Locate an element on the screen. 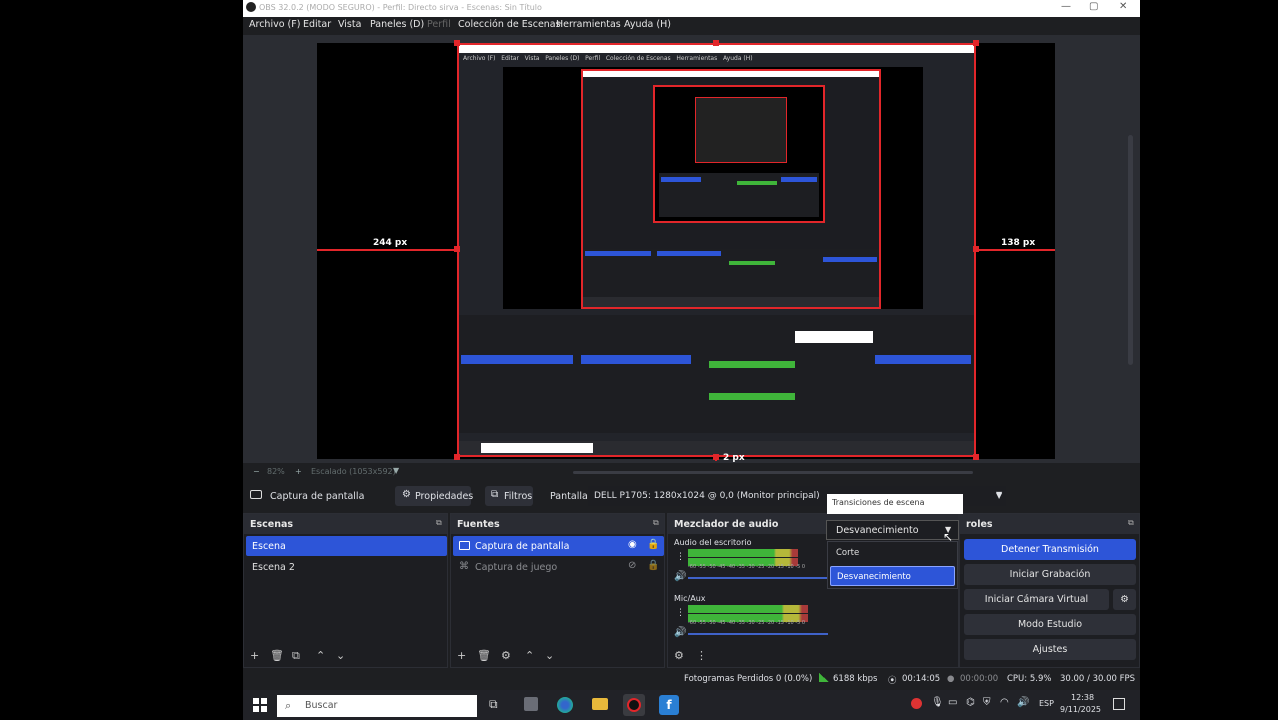 The image size is (1278, 720). studio-mode-button: Modo Estudio is located at coordinates (1050, 624).